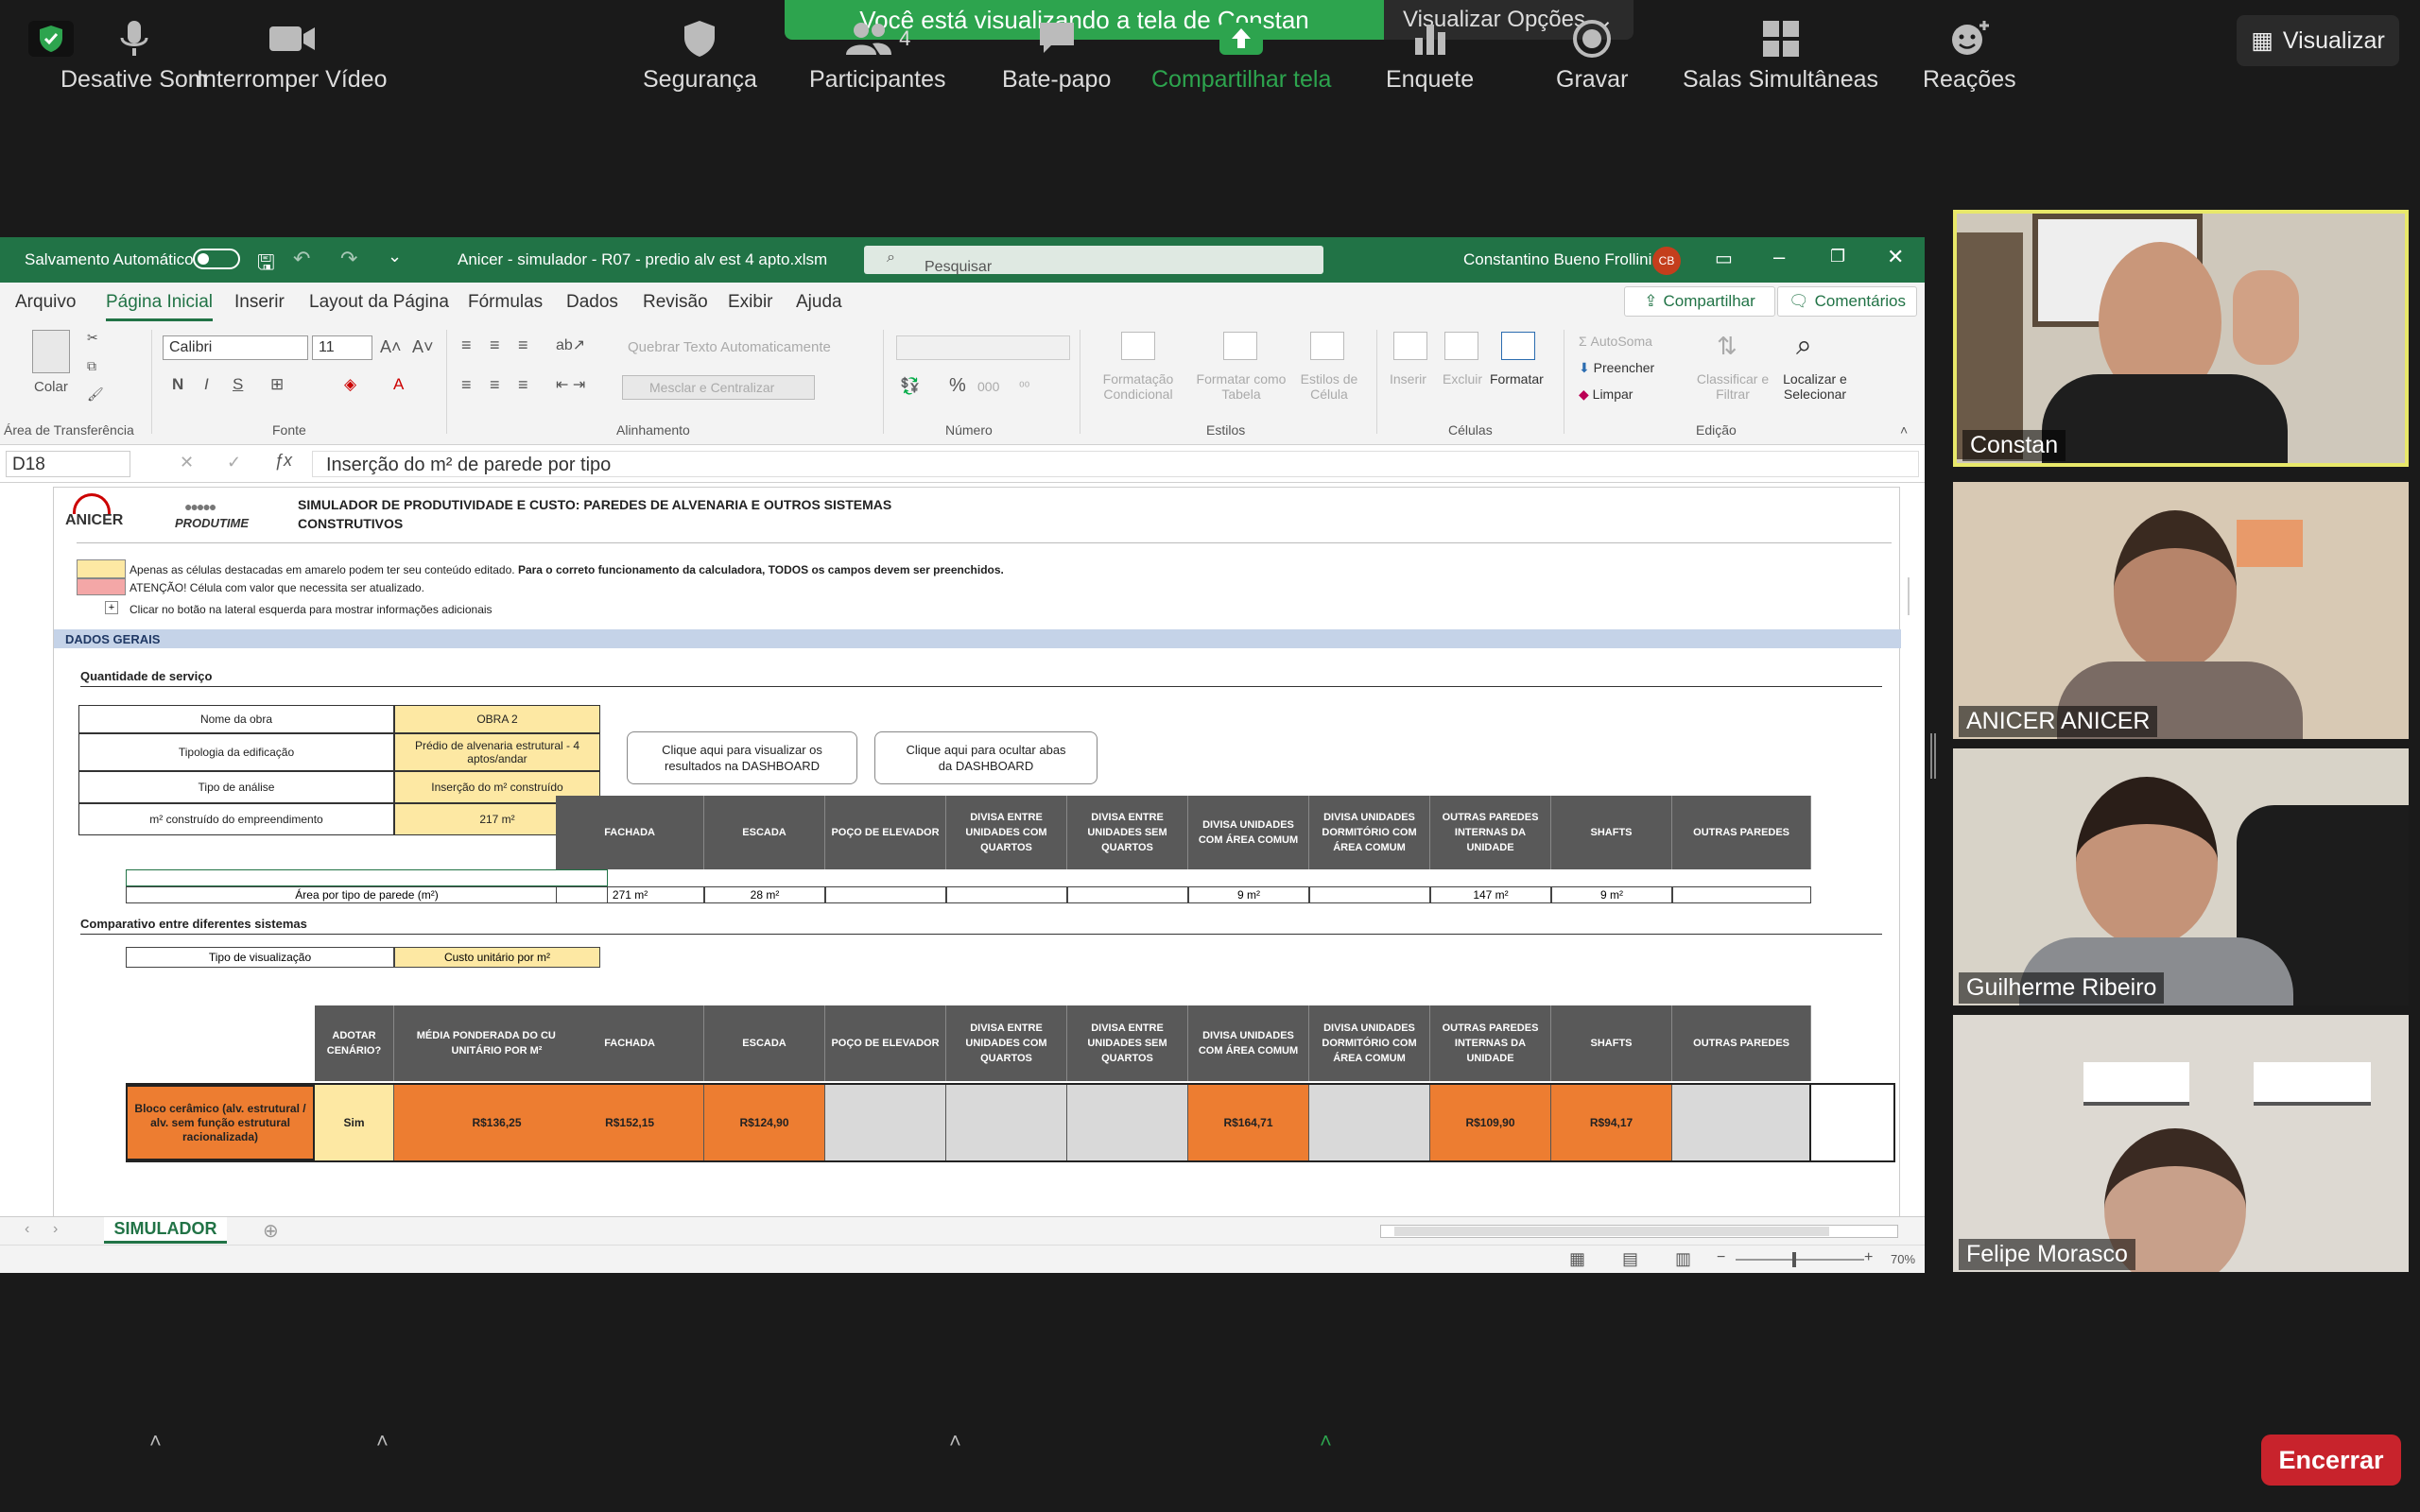 The image size is (2420, 1512). I want to click on system-adopt-cell: Sim, so click(354, 1122).